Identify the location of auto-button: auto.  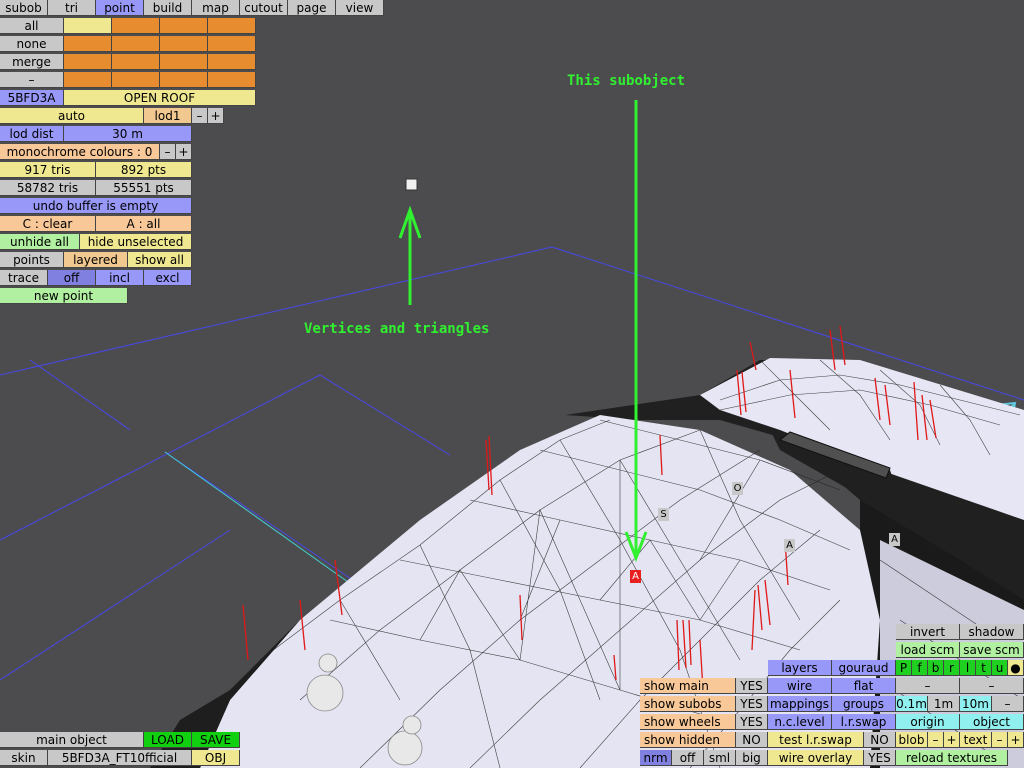
(72, 116).